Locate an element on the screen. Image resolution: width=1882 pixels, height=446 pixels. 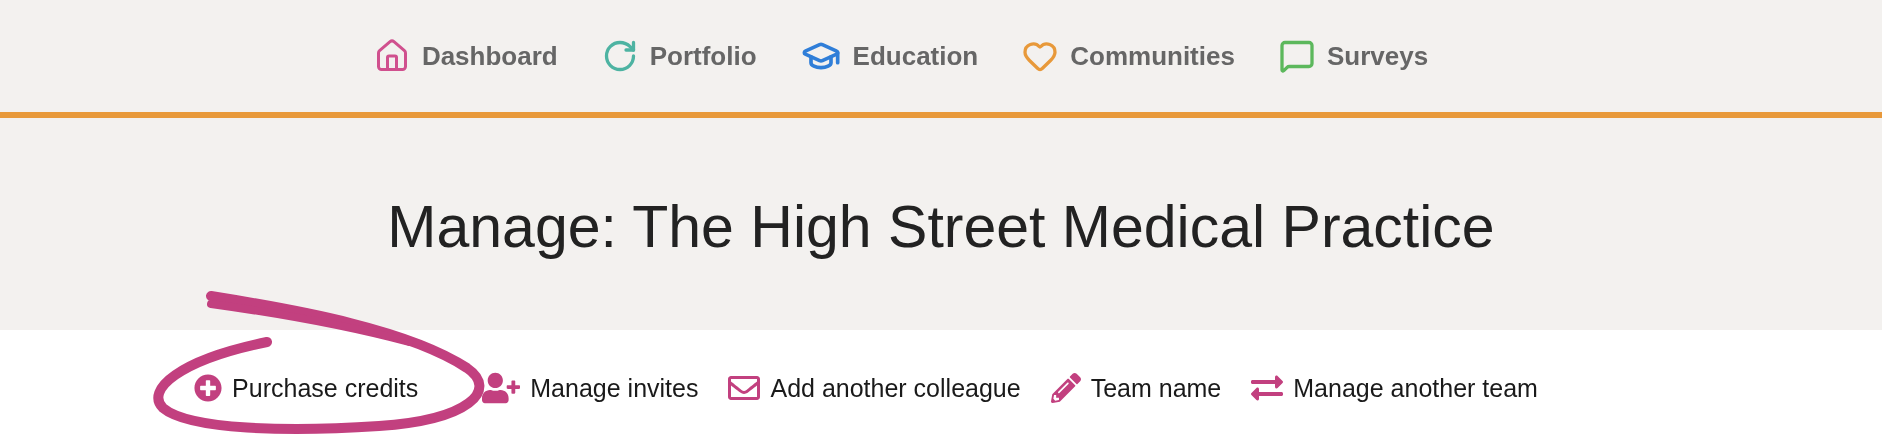
chat-bubble-icon is located at coordinates (1296, 56).